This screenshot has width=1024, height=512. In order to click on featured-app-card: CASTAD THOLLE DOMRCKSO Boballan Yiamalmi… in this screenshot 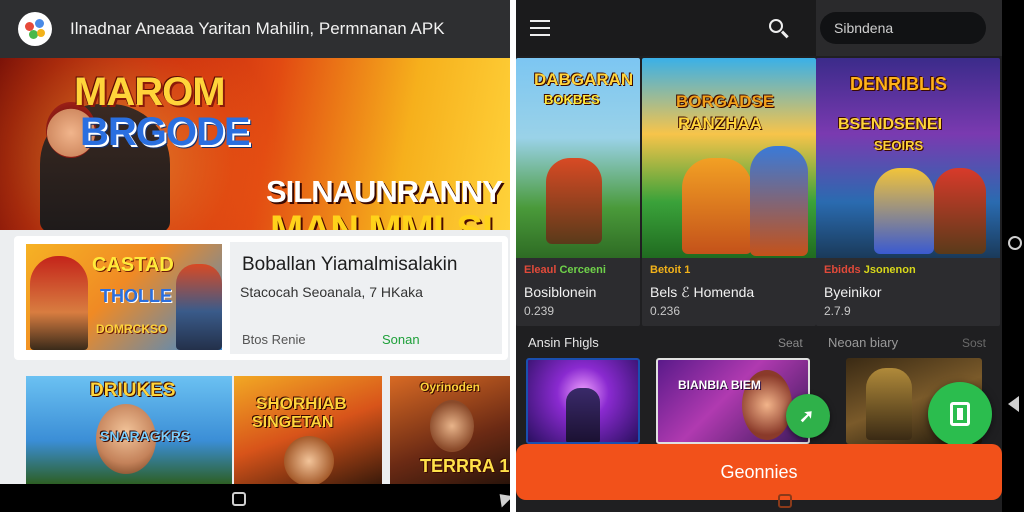, I will do `click(261, 298)`.